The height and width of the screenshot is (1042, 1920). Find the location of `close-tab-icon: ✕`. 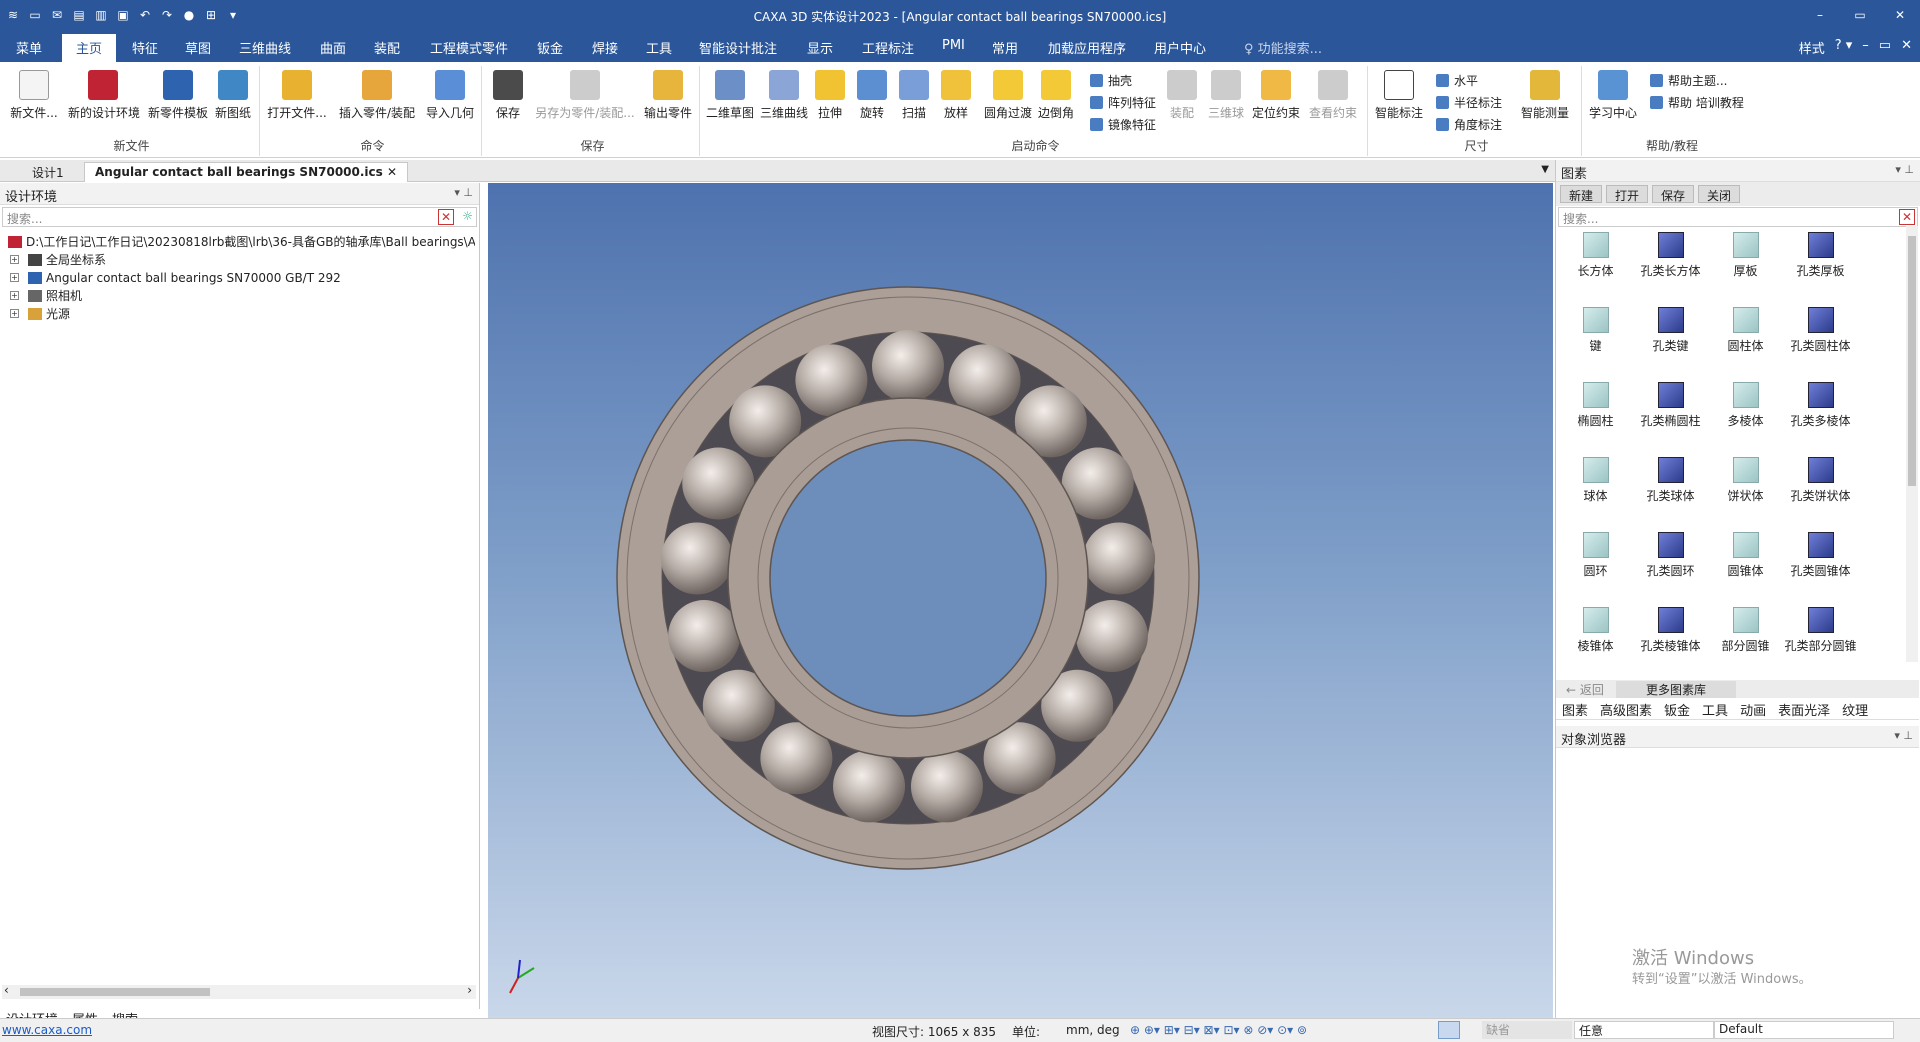

close-tab-icon: ✕ is located at coordinates (392, 172).